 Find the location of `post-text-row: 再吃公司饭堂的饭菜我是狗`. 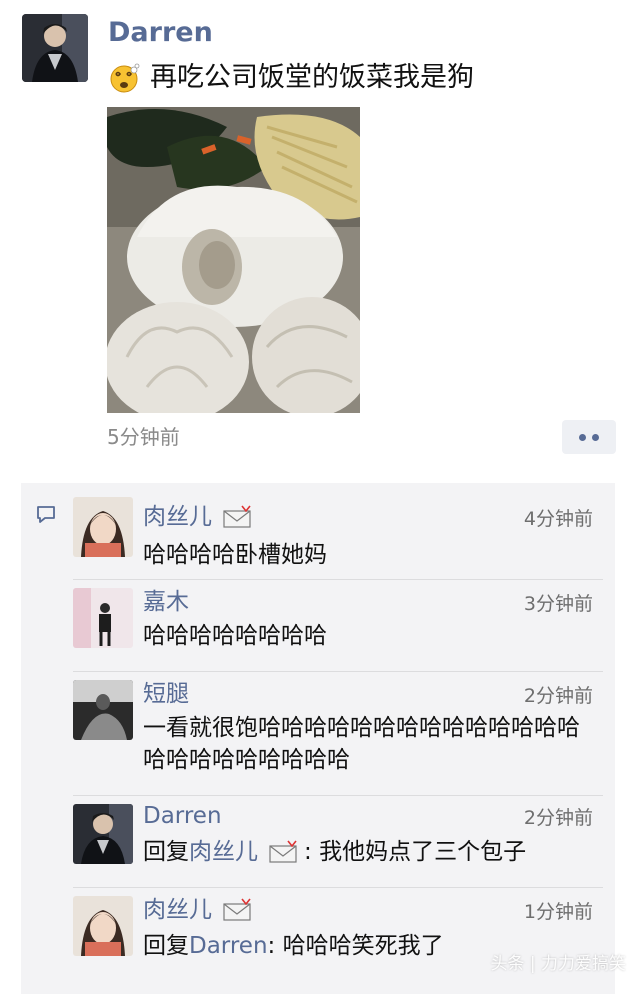

post-text-row: 再吃公司饭堂的饭菜我是狗 is located at coordinates (291, 78).